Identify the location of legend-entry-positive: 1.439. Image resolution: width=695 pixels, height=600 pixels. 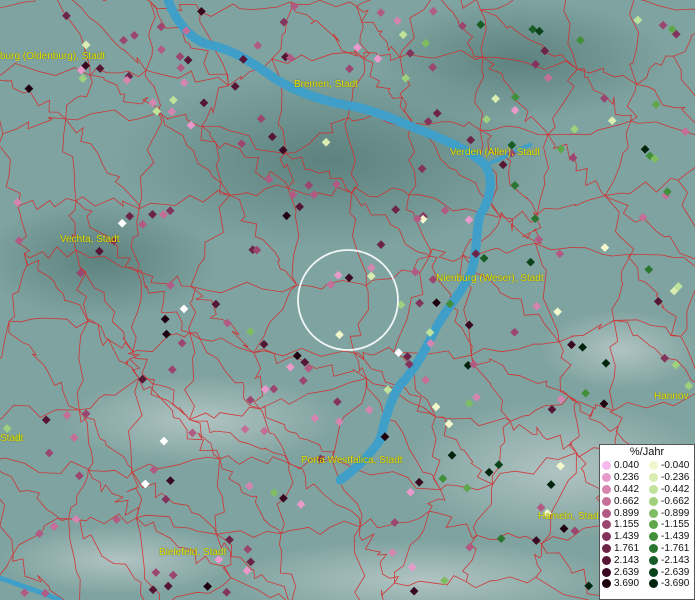
(623, 536).